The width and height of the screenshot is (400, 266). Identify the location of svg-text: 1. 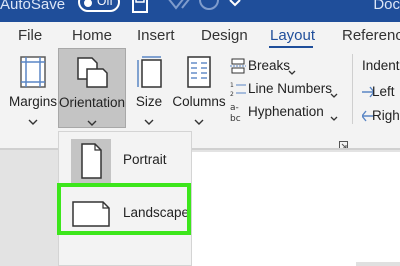
(232, 85).